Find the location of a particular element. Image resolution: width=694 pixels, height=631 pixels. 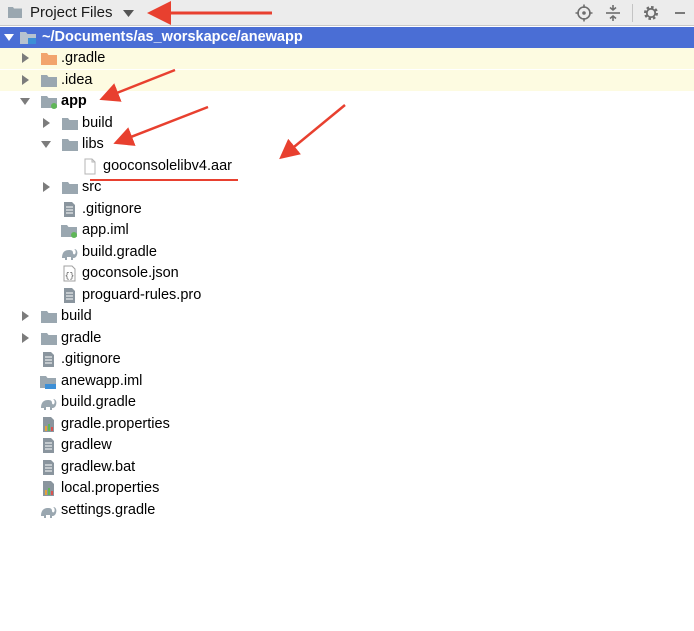

tree-row-gradle-dir: .gradle is located at coordinates (347, 58).